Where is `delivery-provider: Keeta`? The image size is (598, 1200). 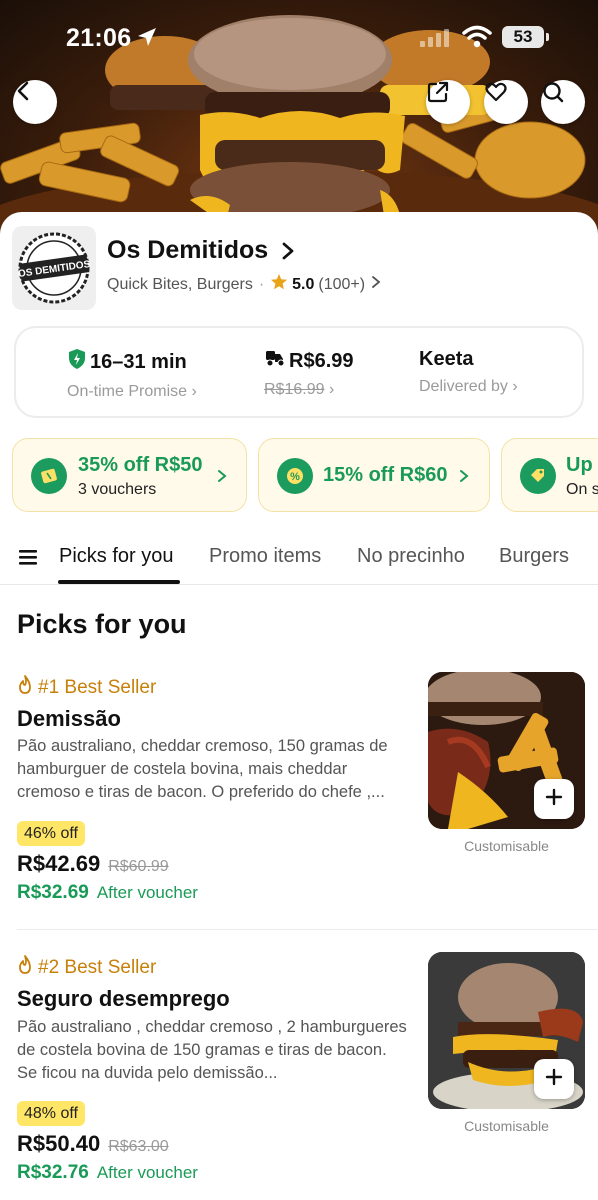
delivery-provider: Keeta is located at coordinates (446, 359).